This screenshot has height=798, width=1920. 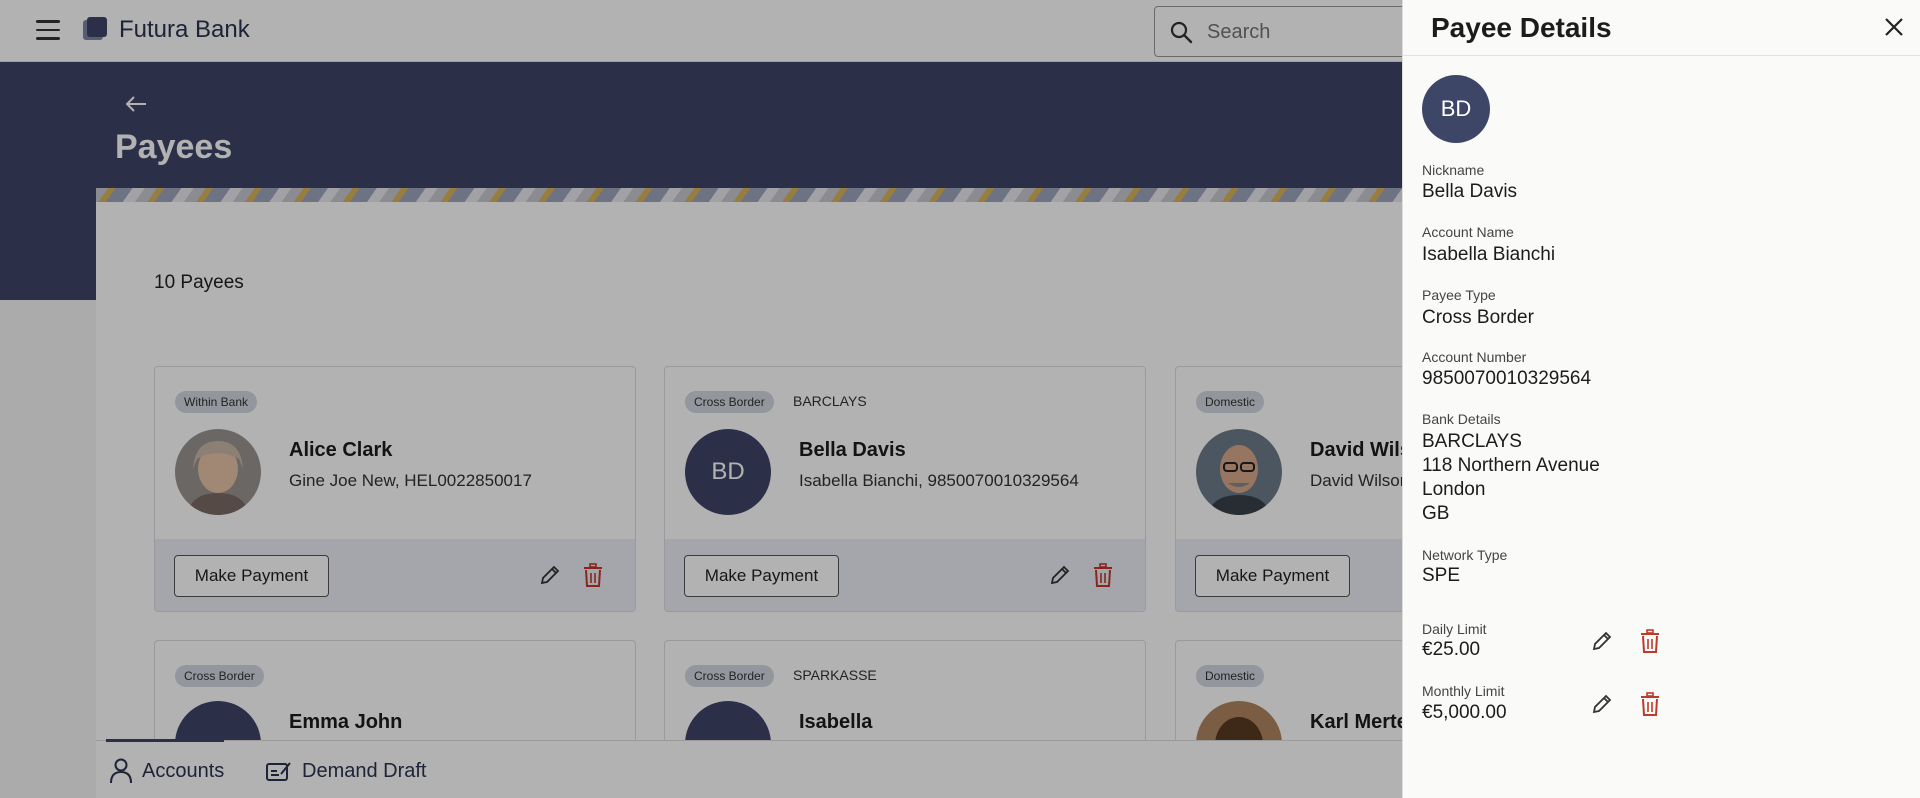 I want to click on nickname-value: Bella Davis, so click(x=1470, y=191).